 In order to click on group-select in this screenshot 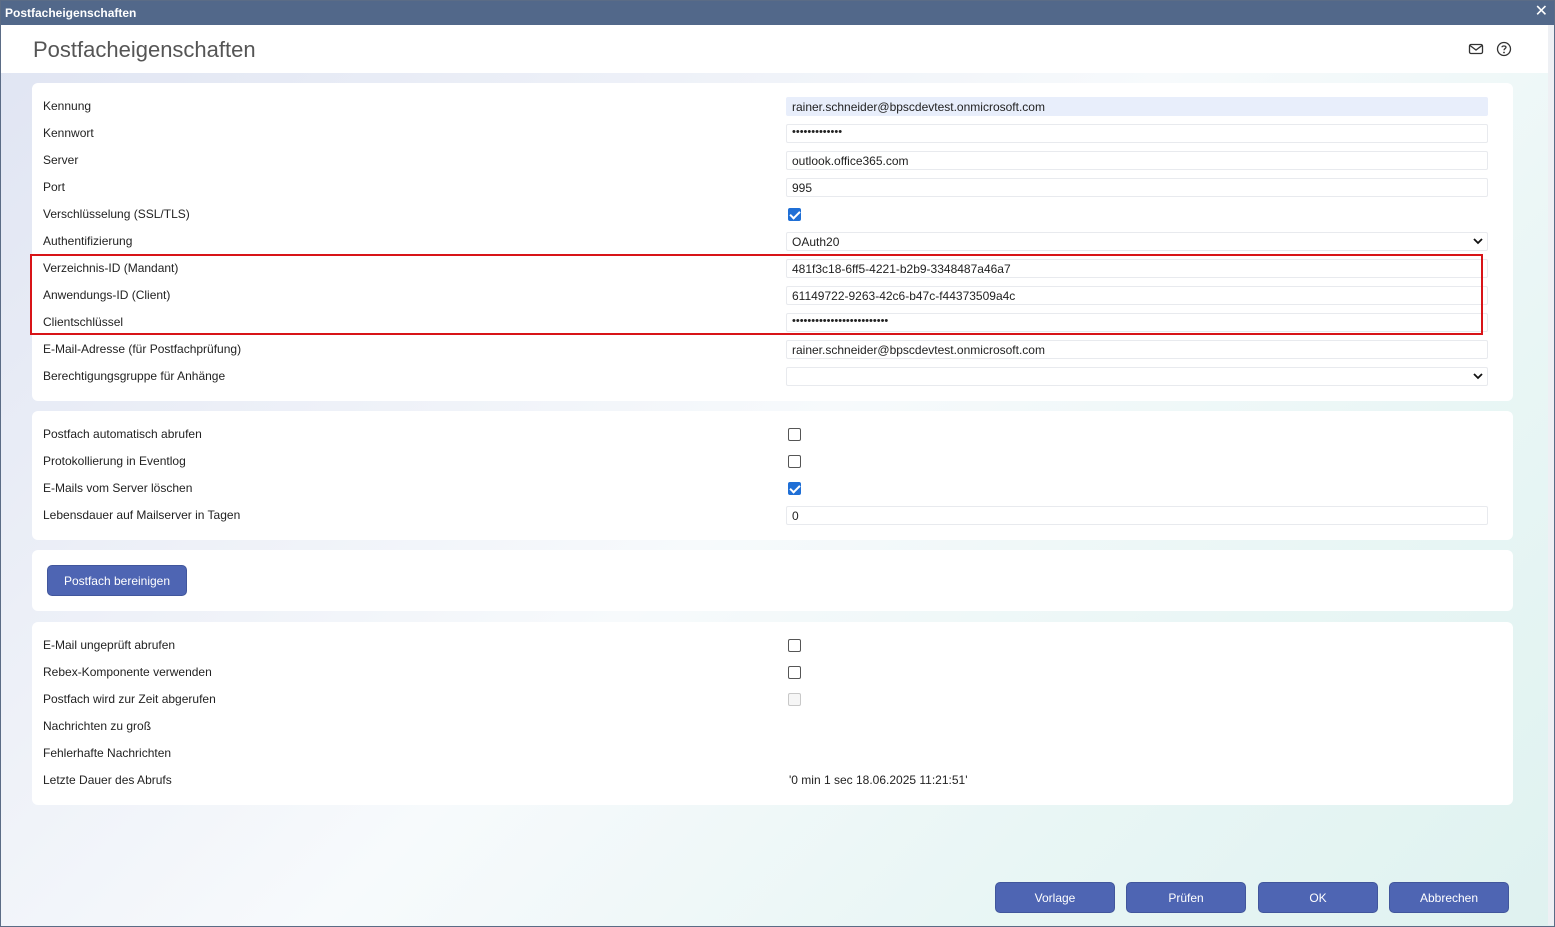, I will do `click(1137, 376)`.